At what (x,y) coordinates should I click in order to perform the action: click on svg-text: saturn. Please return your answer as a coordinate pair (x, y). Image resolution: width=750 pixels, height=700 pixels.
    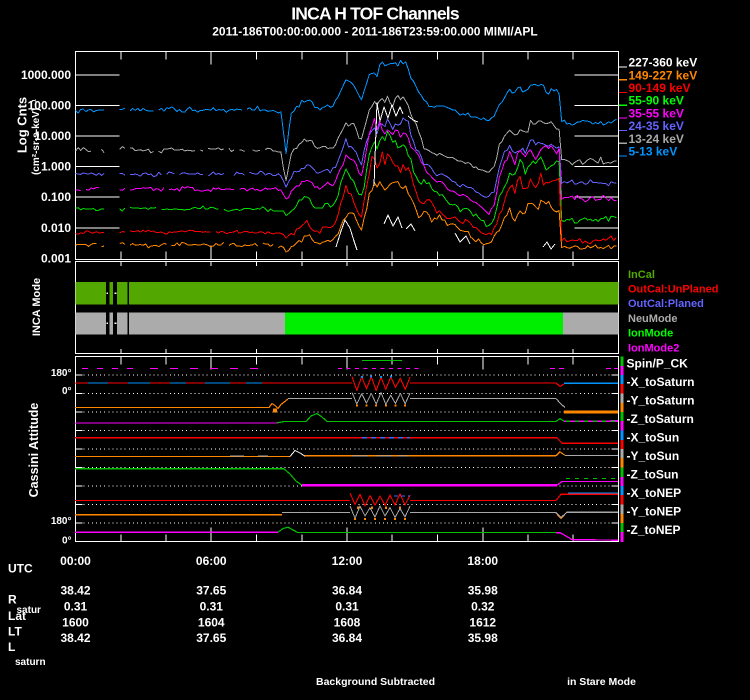
    Looking at the image, I should click on (30, 662).